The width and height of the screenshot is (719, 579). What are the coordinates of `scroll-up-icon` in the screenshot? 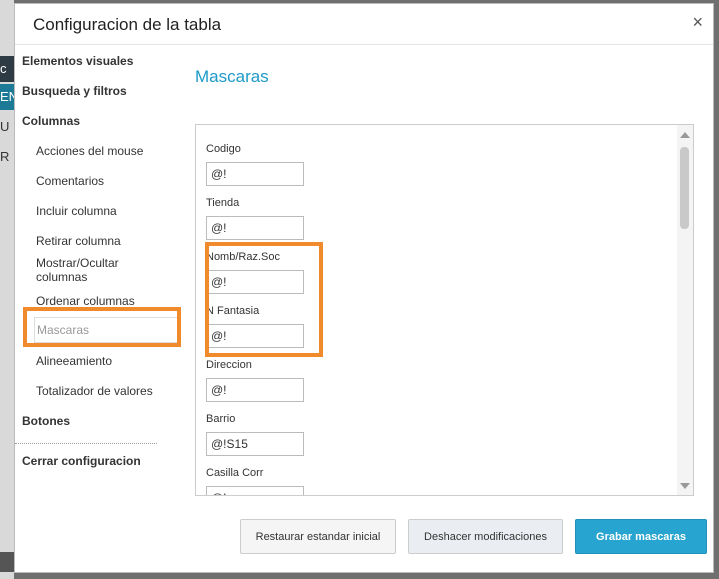 It's located at (685, 135).